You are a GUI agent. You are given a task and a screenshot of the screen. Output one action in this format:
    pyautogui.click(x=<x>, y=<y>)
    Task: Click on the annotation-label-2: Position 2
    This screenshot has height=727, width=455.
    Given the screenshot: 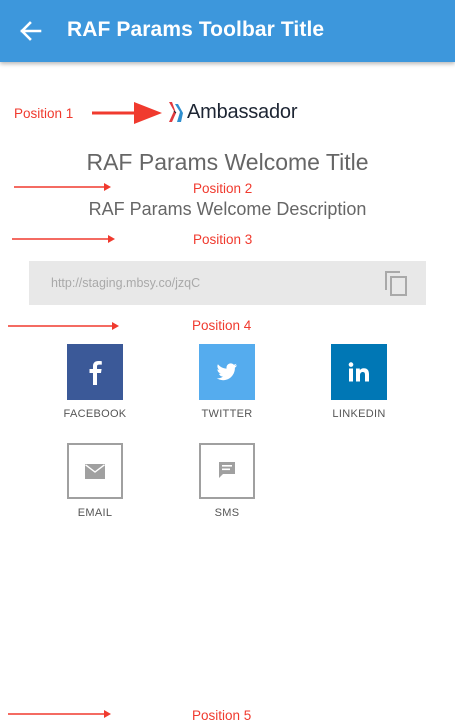 What is the action you would take?
    pyautogui.click(x=223, y=188)
    